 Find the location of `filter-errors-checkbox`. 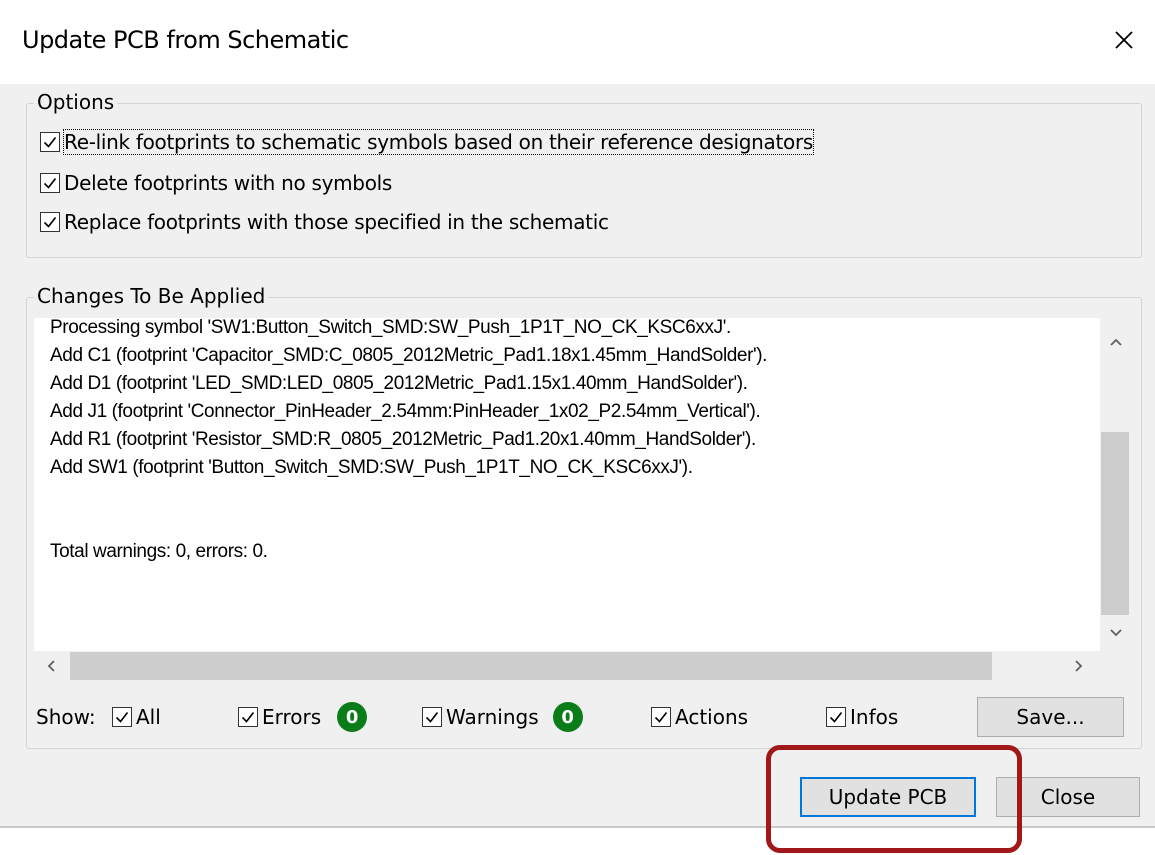

filter-errors-checkbox is located at coordinates (248, 717).